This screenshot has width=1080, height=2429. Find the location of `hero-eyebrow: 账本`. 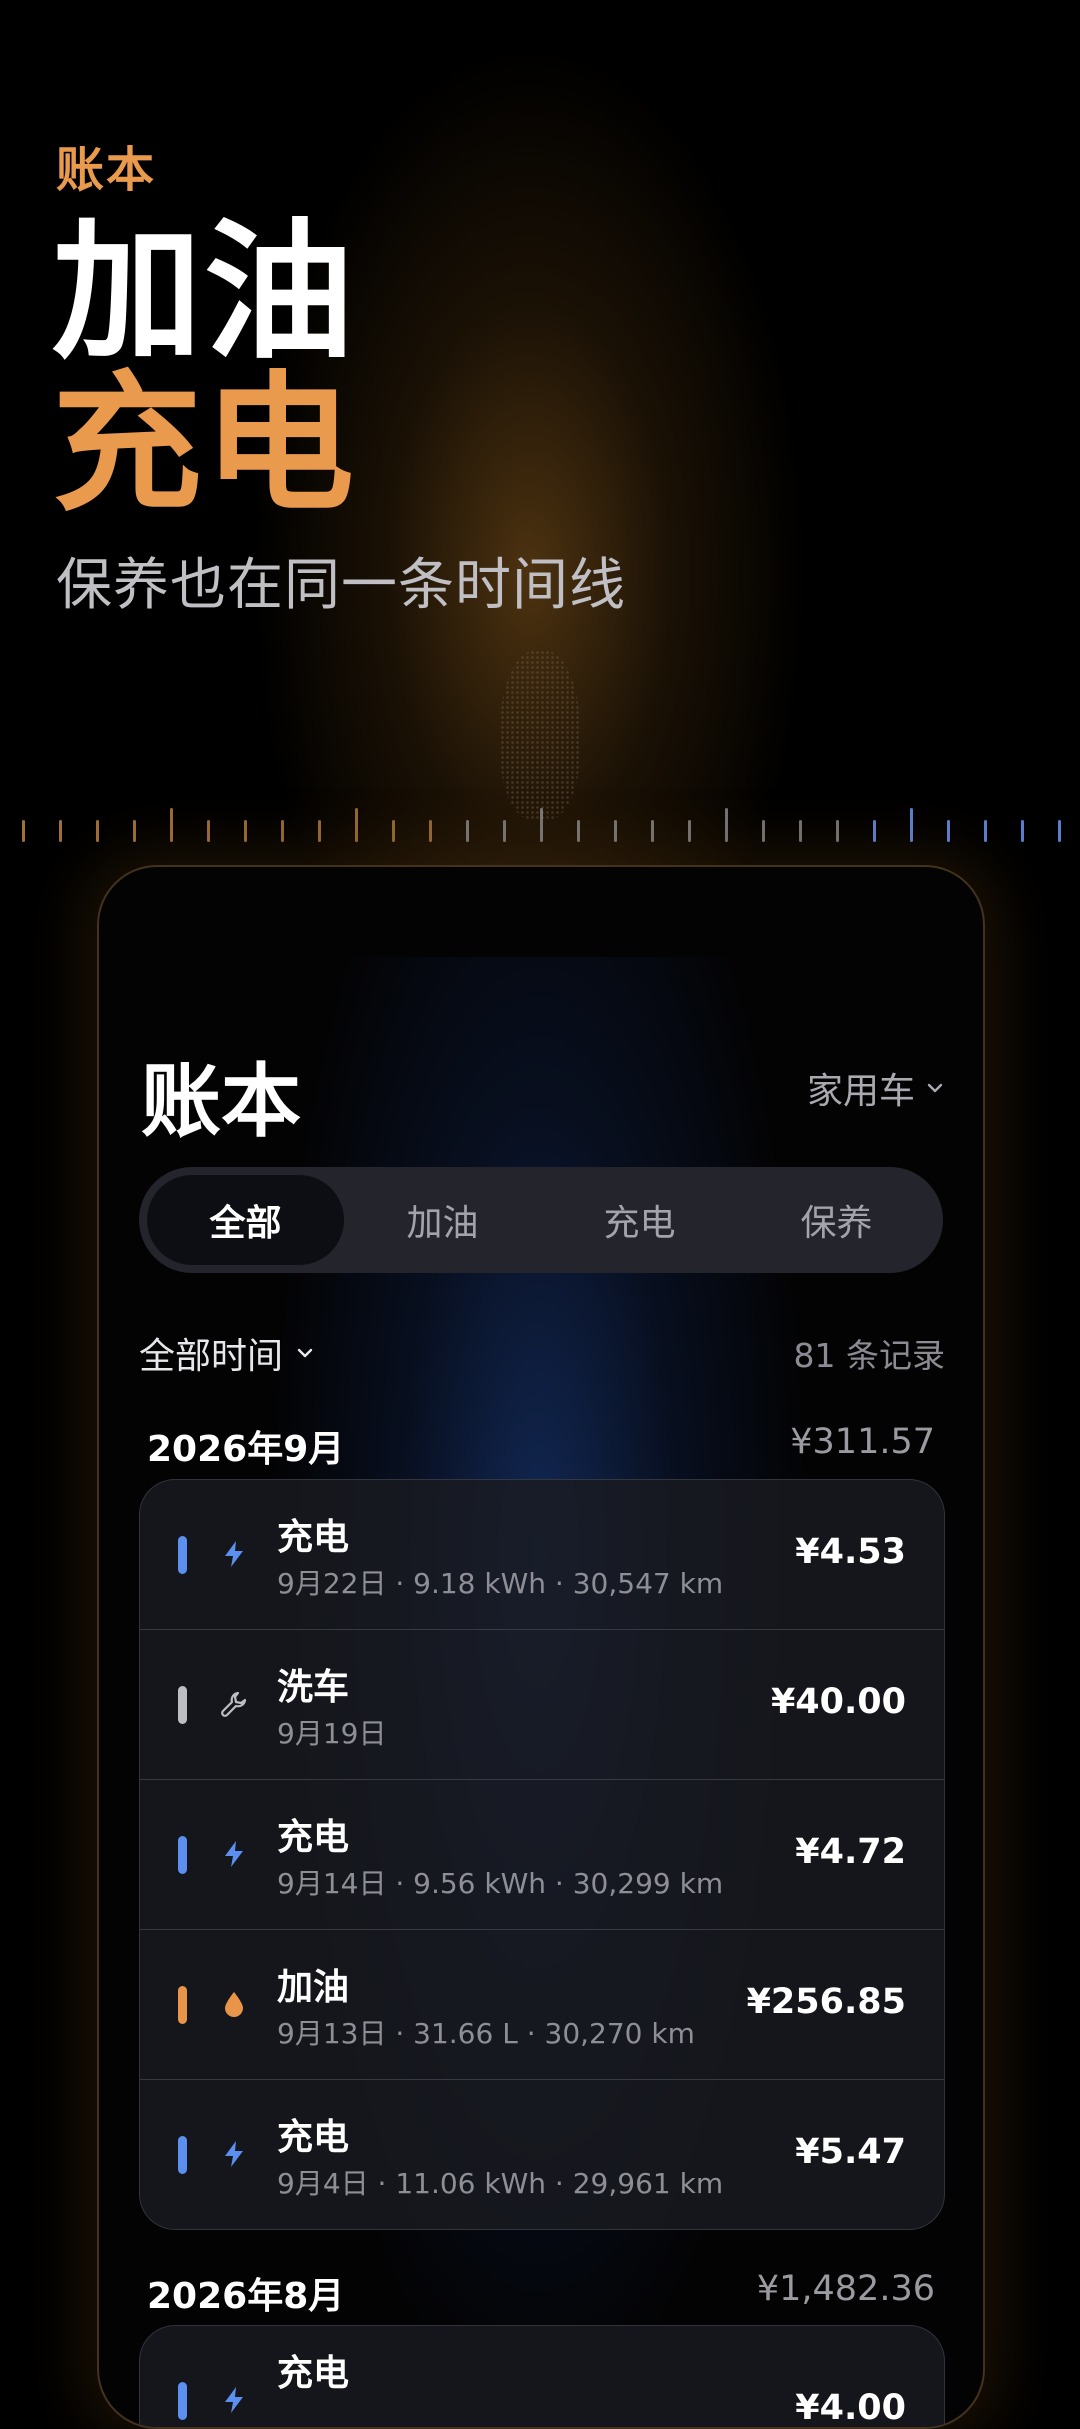

hero-eyebrow: 账本 is located at coordinates (106, 170).